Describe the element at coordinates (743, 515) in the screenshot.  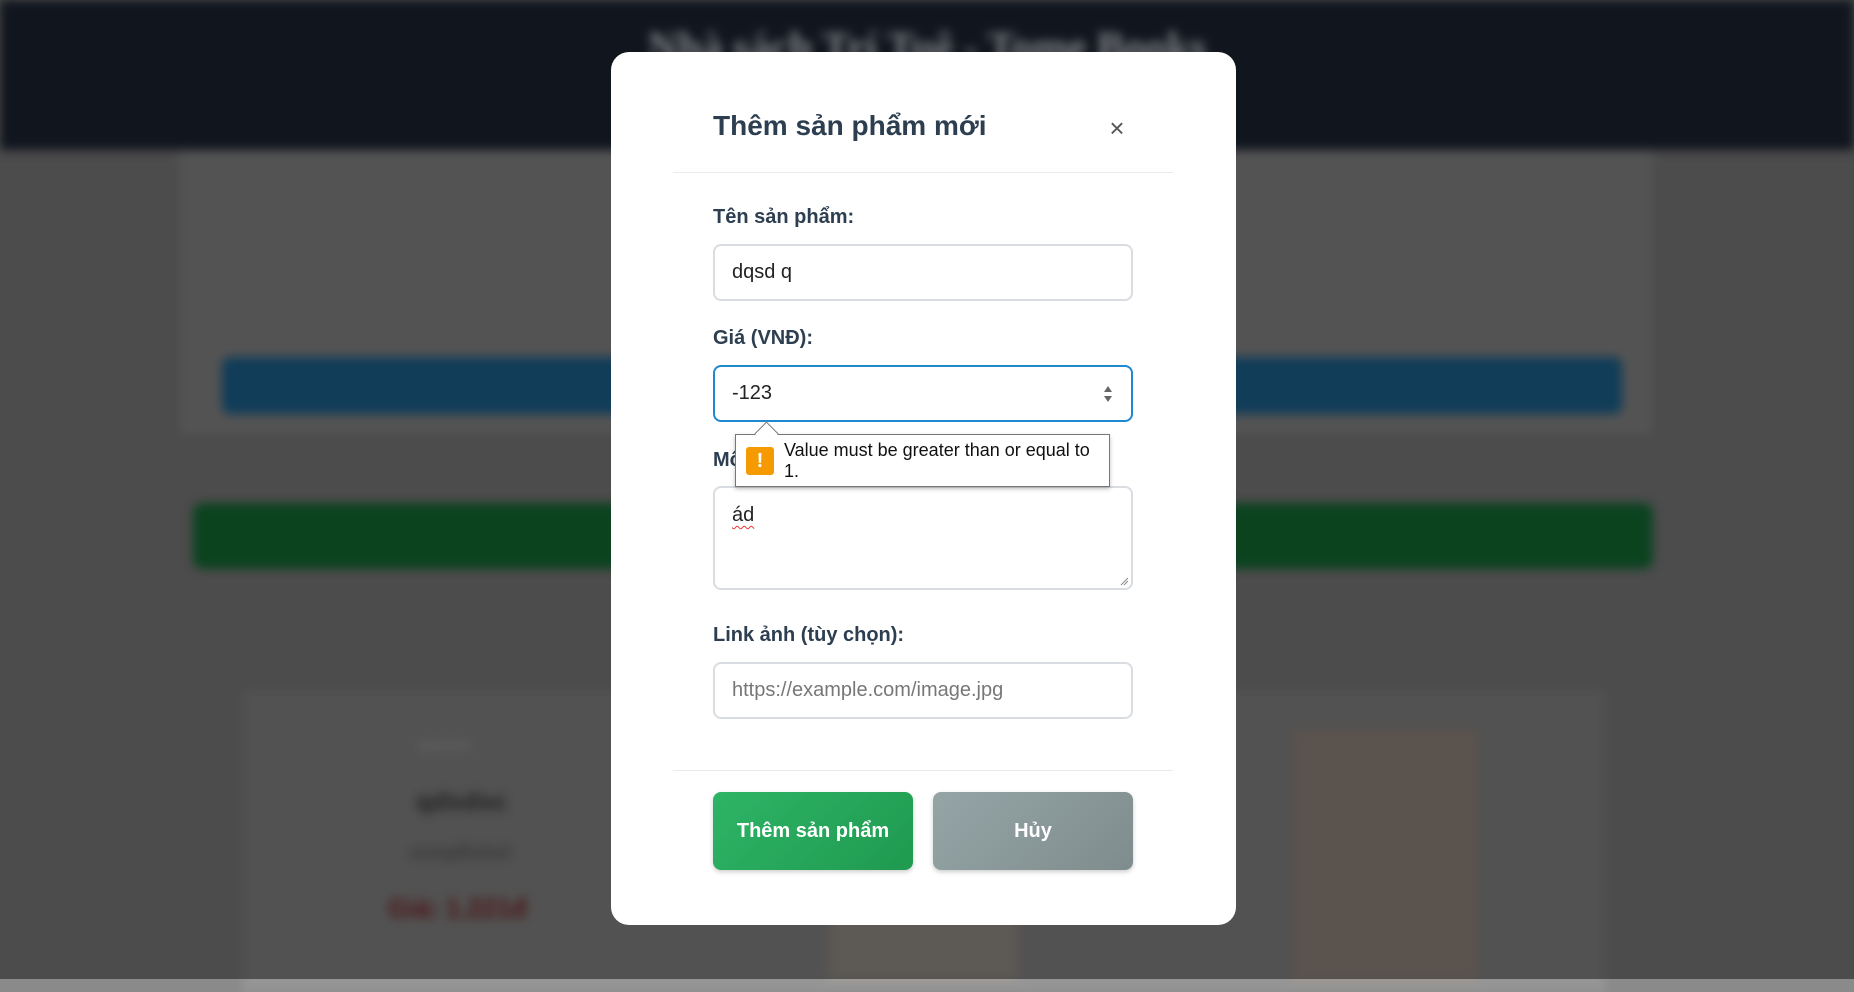
I see `description-value: ád` at that location.